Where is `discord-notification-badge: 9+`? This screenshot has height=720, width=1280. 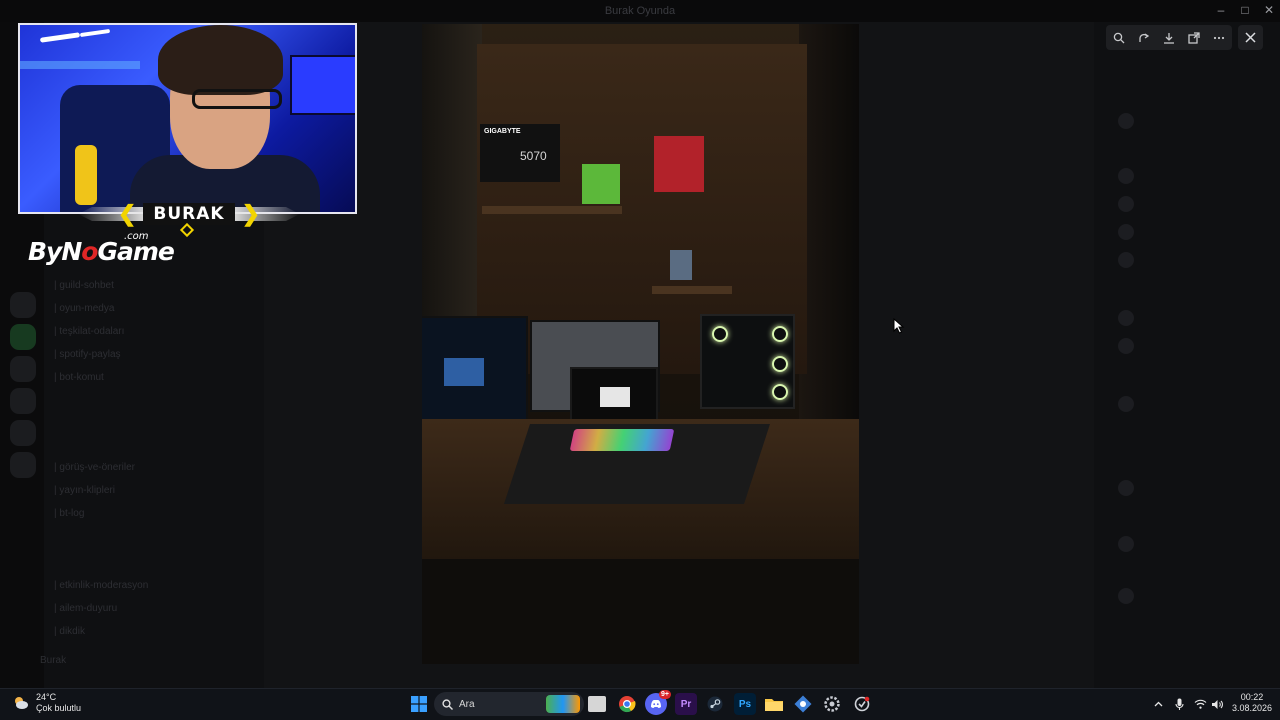 discord-notification-badge: 9+ is located at coordinates (665, 694).